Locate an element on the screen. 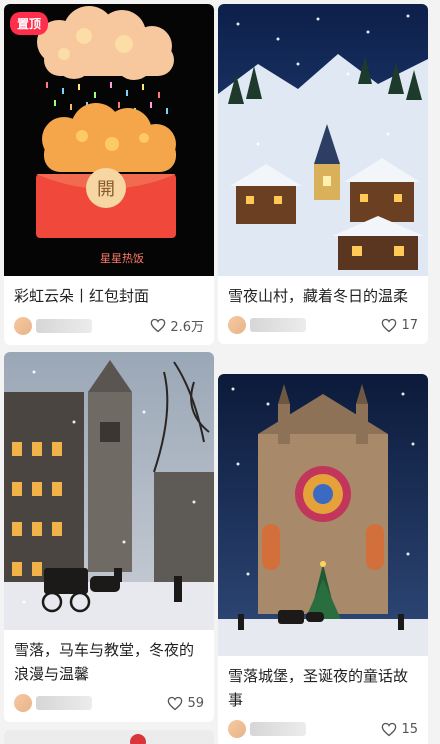  like-button: 15 is located at coordinates (399, 729).